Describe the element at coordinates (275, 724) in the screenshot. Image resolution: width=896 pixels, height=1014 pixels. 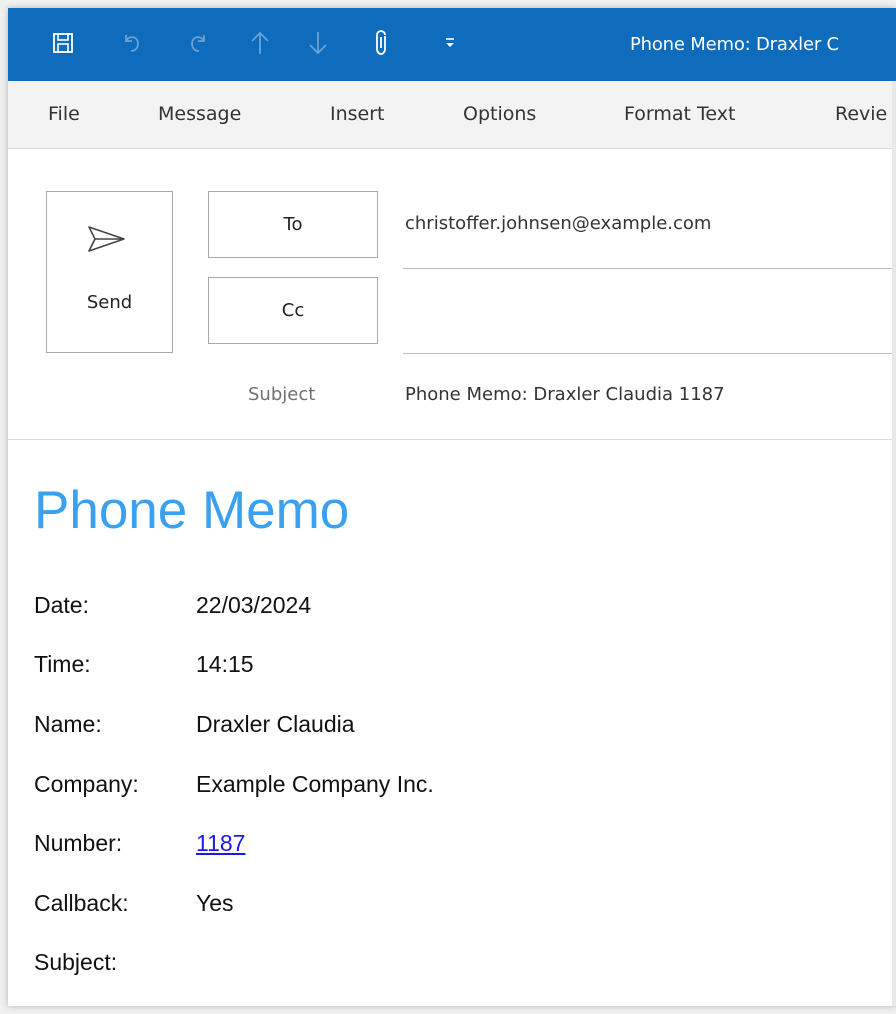
I see `memo-name-value: Draxler Claudia` at that location.